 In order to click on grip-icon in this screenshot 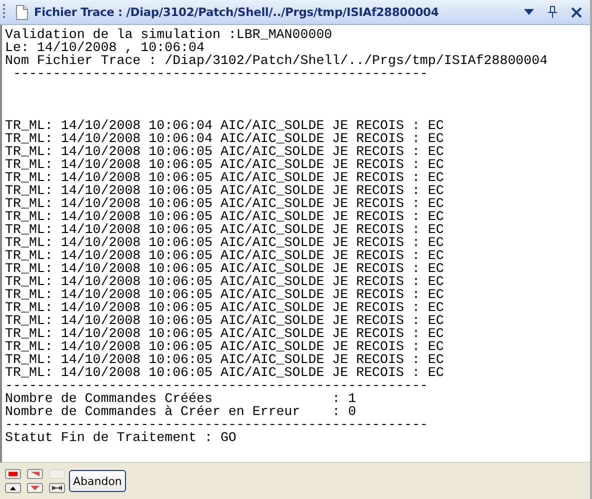, I will do `click(4, 12)`.